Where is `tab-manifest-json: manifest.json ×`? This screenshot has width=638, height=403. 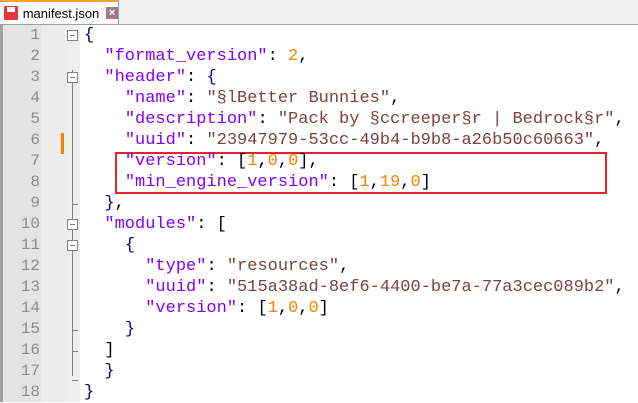
tab-manifest-json: manifest.json × is located at coordinates (59, 12).